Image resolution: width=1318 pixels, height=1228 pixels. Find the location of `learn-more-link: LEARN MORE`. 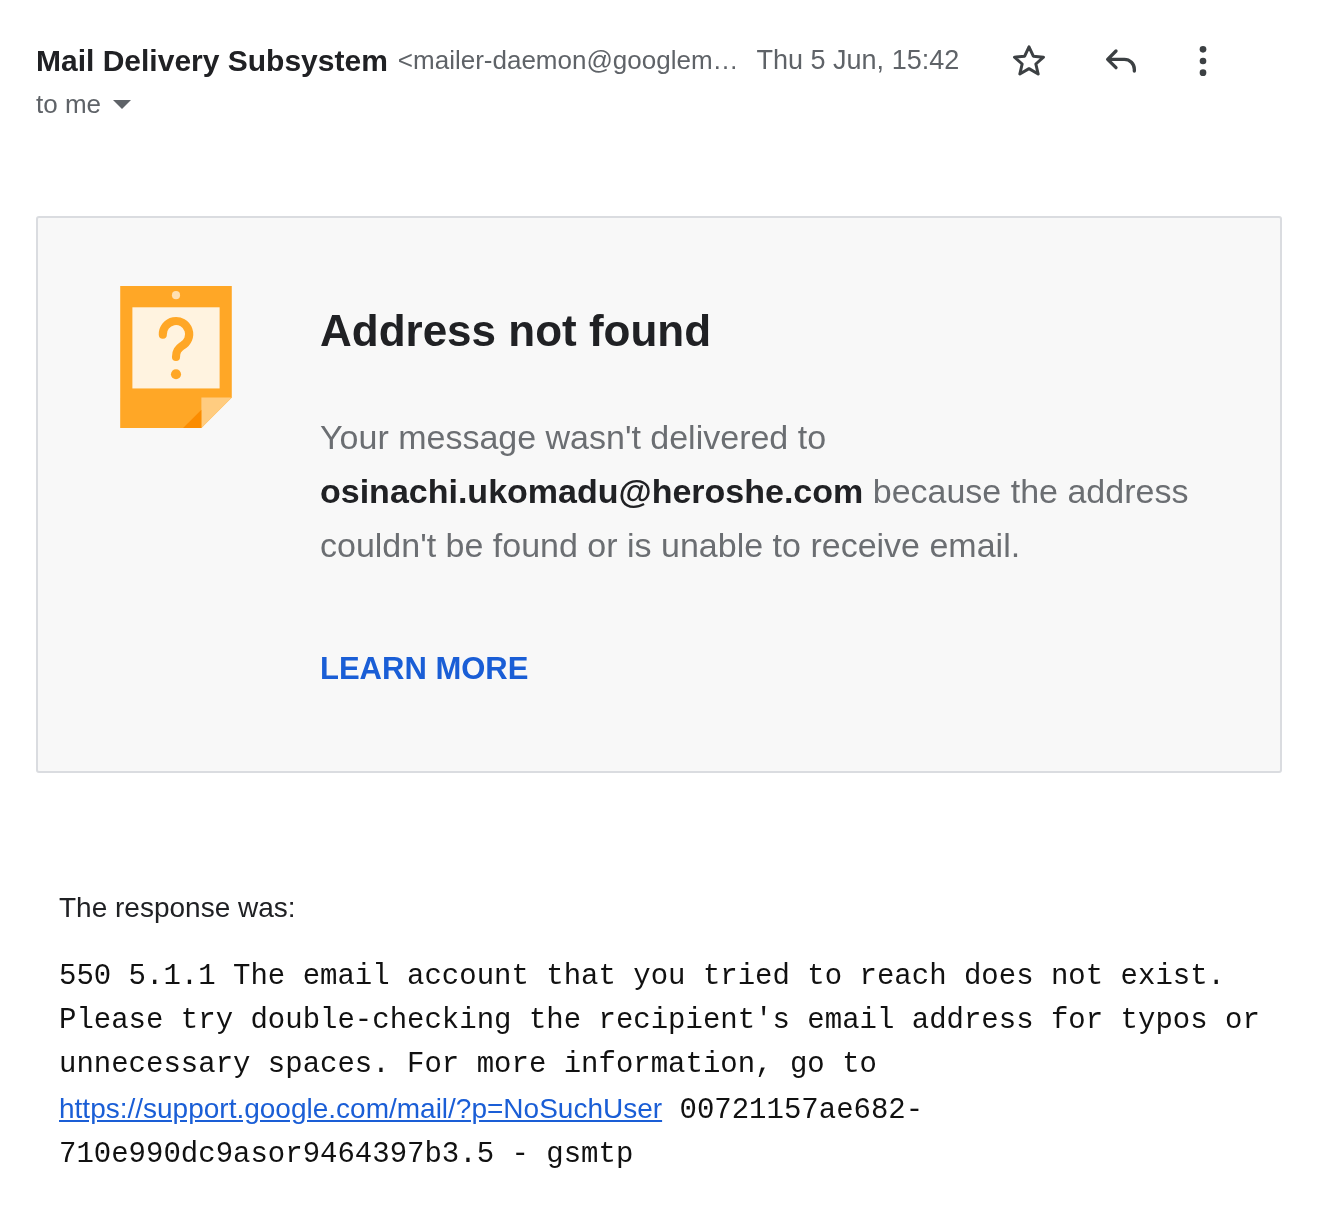

learn-more-link: LEARN MORE is located at coordinates (424, 669).